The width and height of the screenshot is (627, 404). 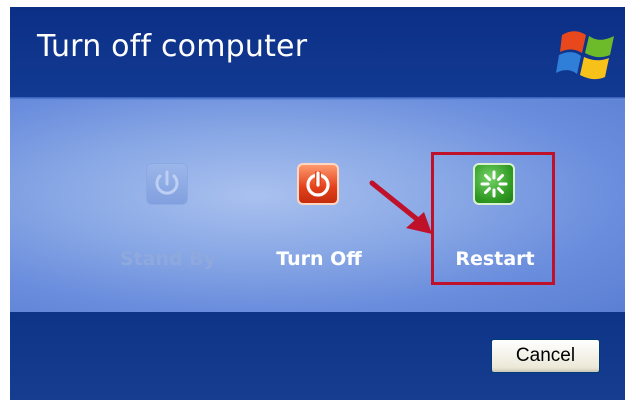 I want to click on stand-by-option: Stand By, so click(x=168, y=206).